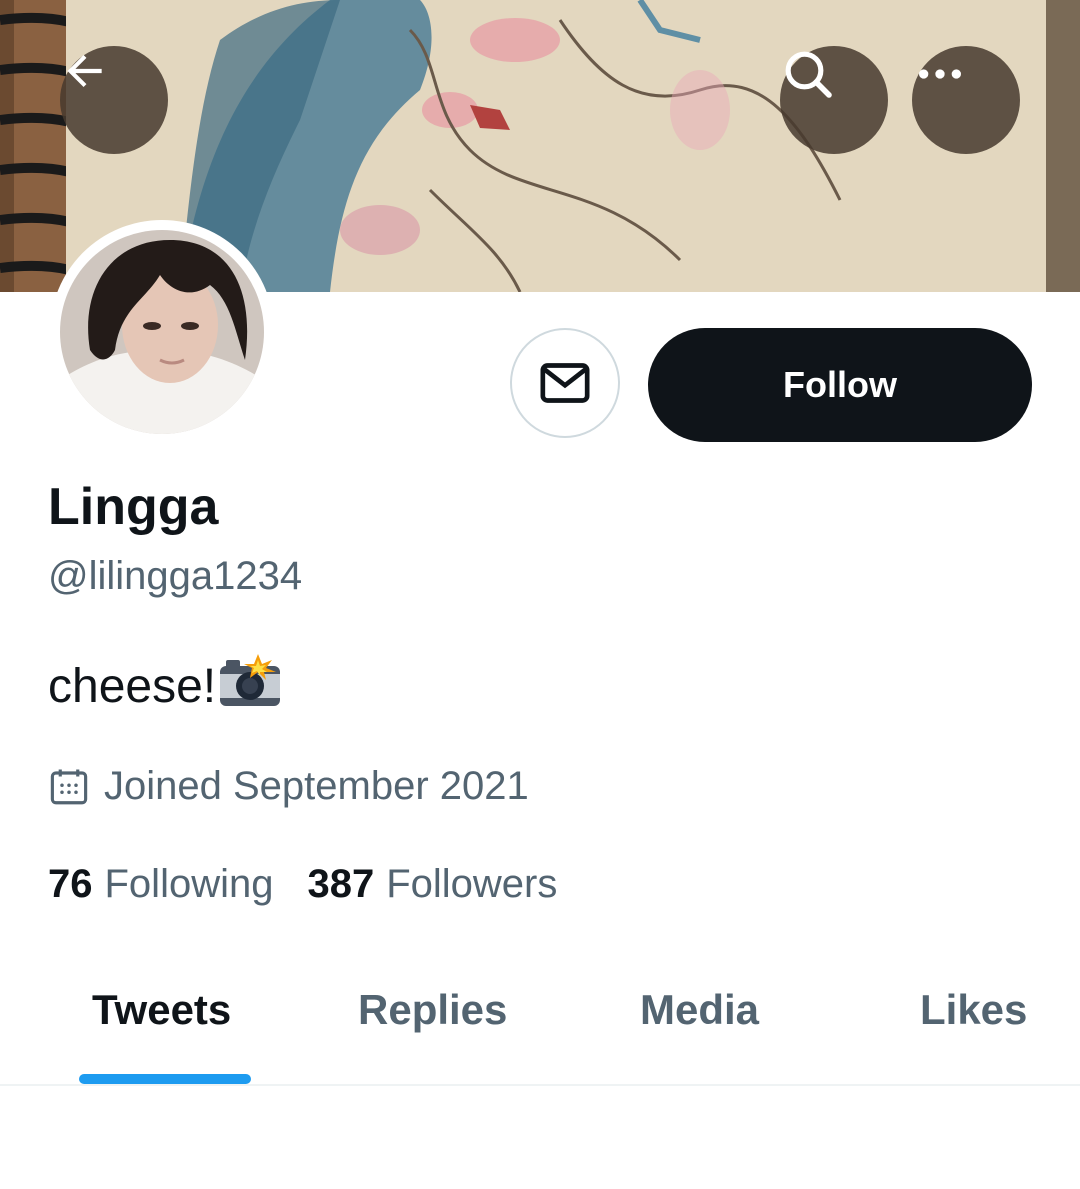  I want to click on avatar-photo, so click(162, 332).